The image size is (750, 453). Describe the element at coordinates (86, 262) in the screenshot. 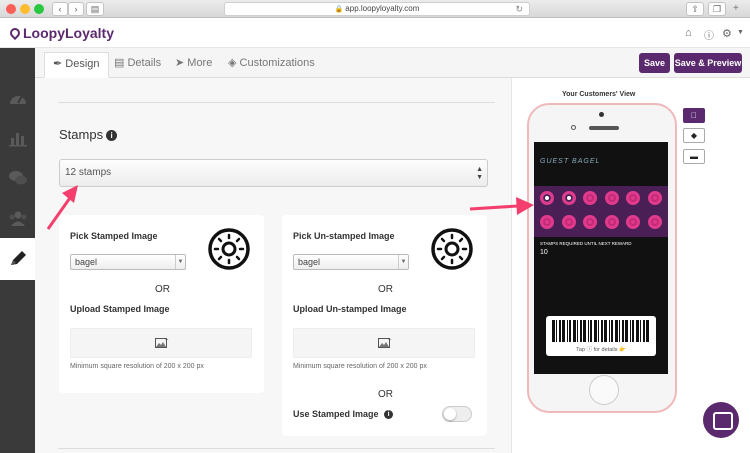

I see `stamped-image-value: bagel` at that location.